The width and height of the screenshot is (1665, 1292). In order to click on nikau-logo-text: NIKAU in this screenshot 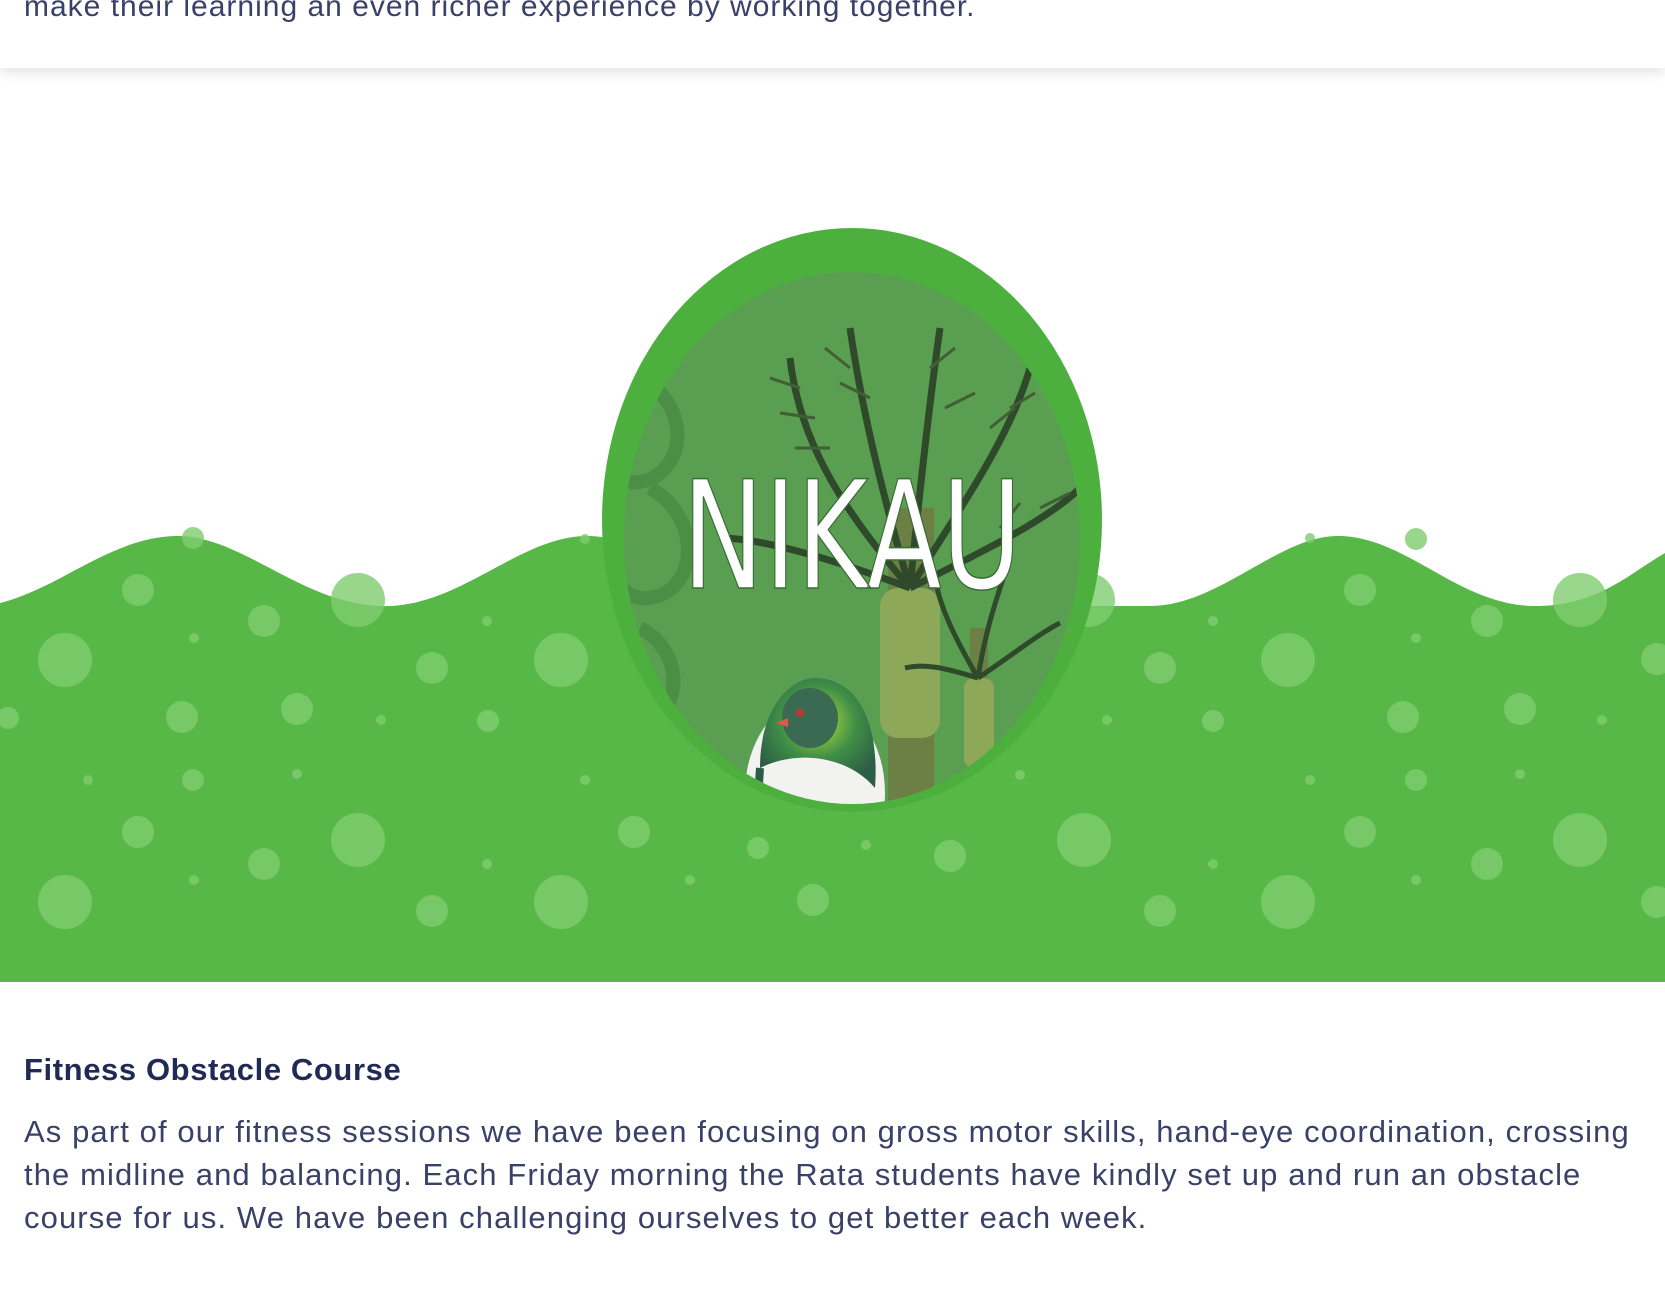, I will do `click(852, 537)`.